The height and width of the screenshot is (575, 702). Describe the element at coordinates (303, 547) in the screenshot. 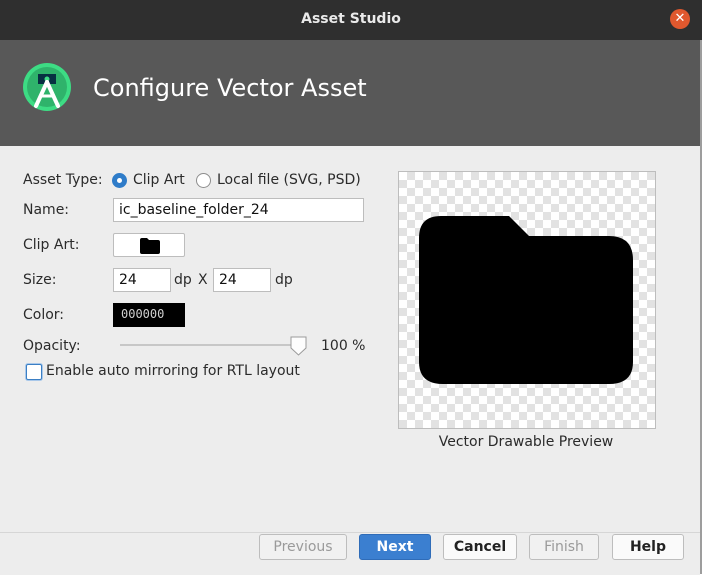

I see `previous-button: Previous` at that location.